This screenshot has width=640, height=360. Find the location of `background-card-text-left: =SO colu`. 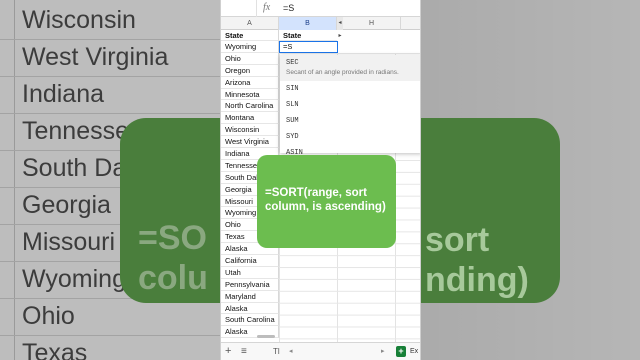

background-card-text-left: =SO colu is located at coordinates (173, 258).